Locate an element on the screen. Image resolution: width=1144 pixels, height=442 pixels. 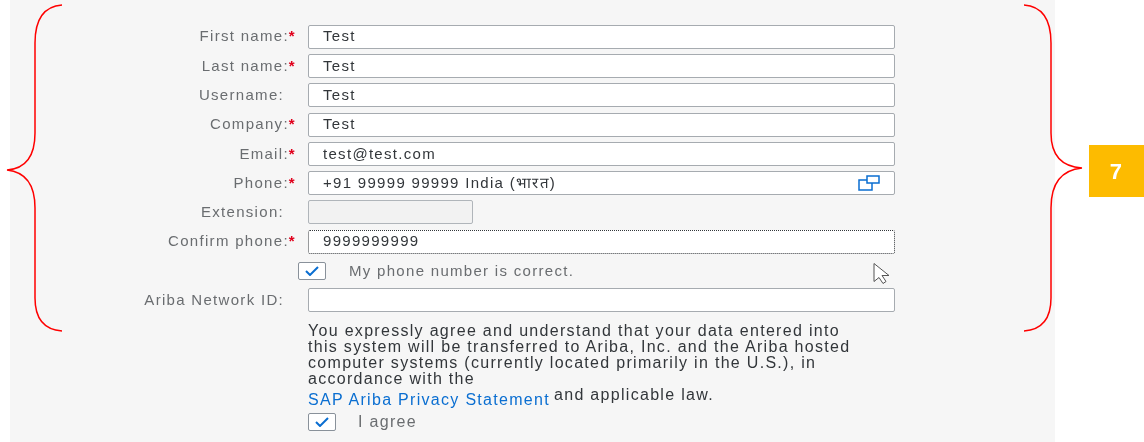
mouse-pointer-icon is located at coordinates (881, 273).